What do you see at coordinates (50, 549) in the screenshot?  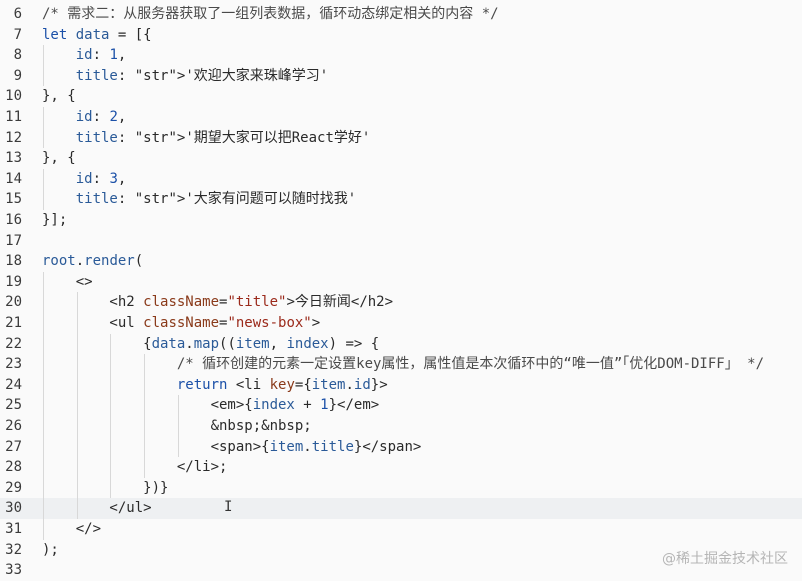 I see `code-text: );` at bounding box center [50, 549].